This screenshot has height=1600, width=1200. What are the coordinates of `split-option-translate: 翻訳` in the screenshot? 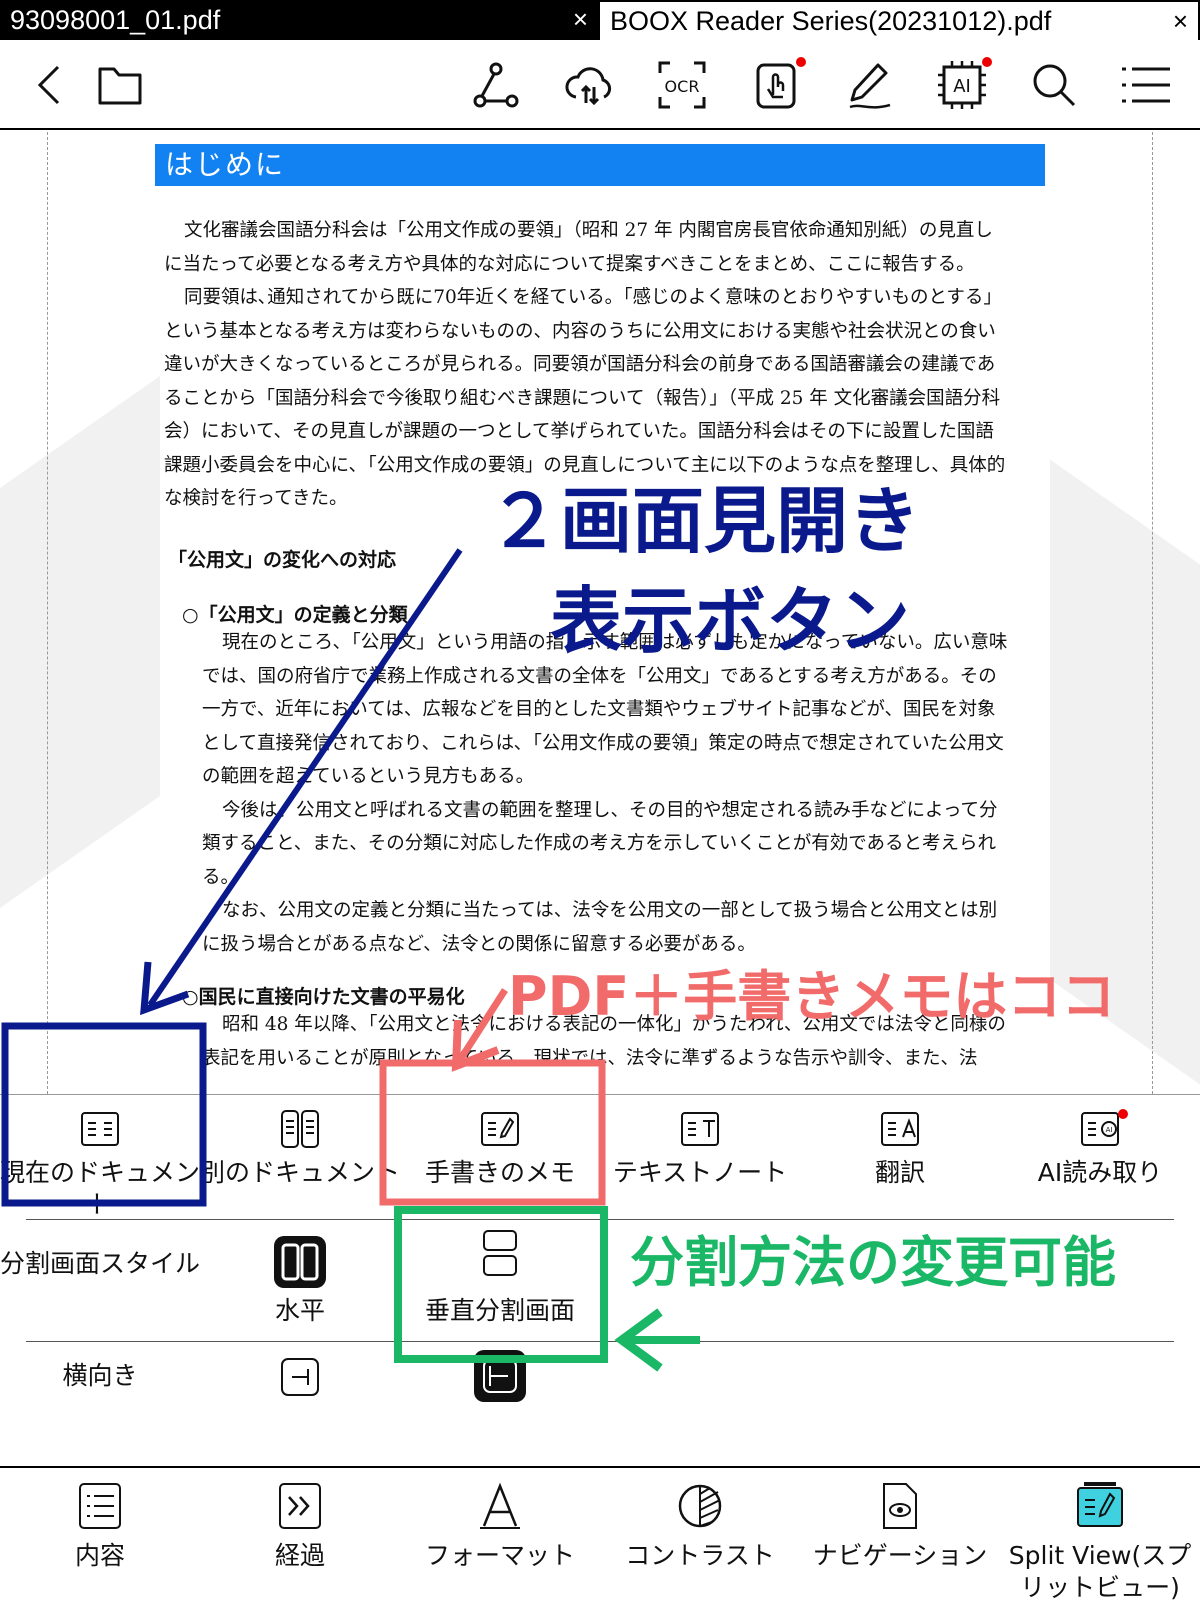 It's located at (900, 1155).